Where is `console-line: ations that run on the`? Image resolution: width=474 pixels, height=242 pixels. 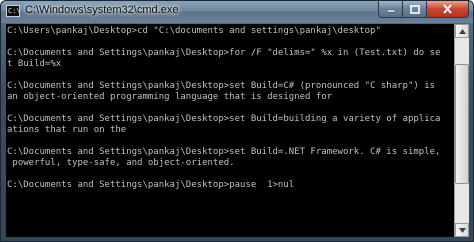 console-line: ations that run on the is located at coordinates (67, 130).